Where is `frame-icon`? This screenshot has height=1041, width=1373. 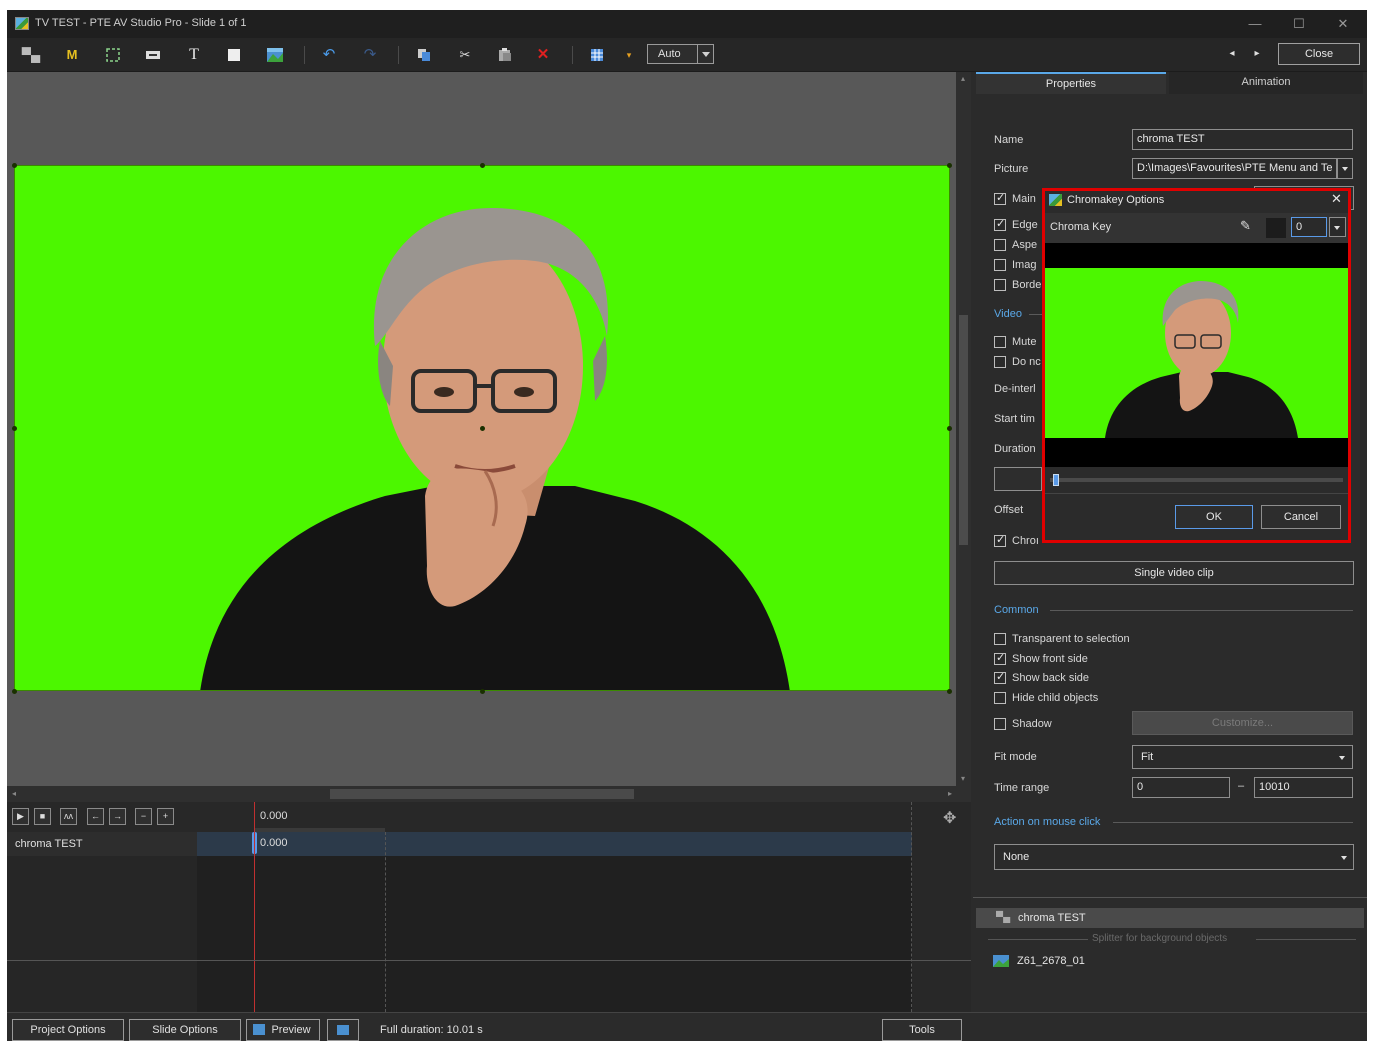
frame-icon is located at coordinates (113, 55).